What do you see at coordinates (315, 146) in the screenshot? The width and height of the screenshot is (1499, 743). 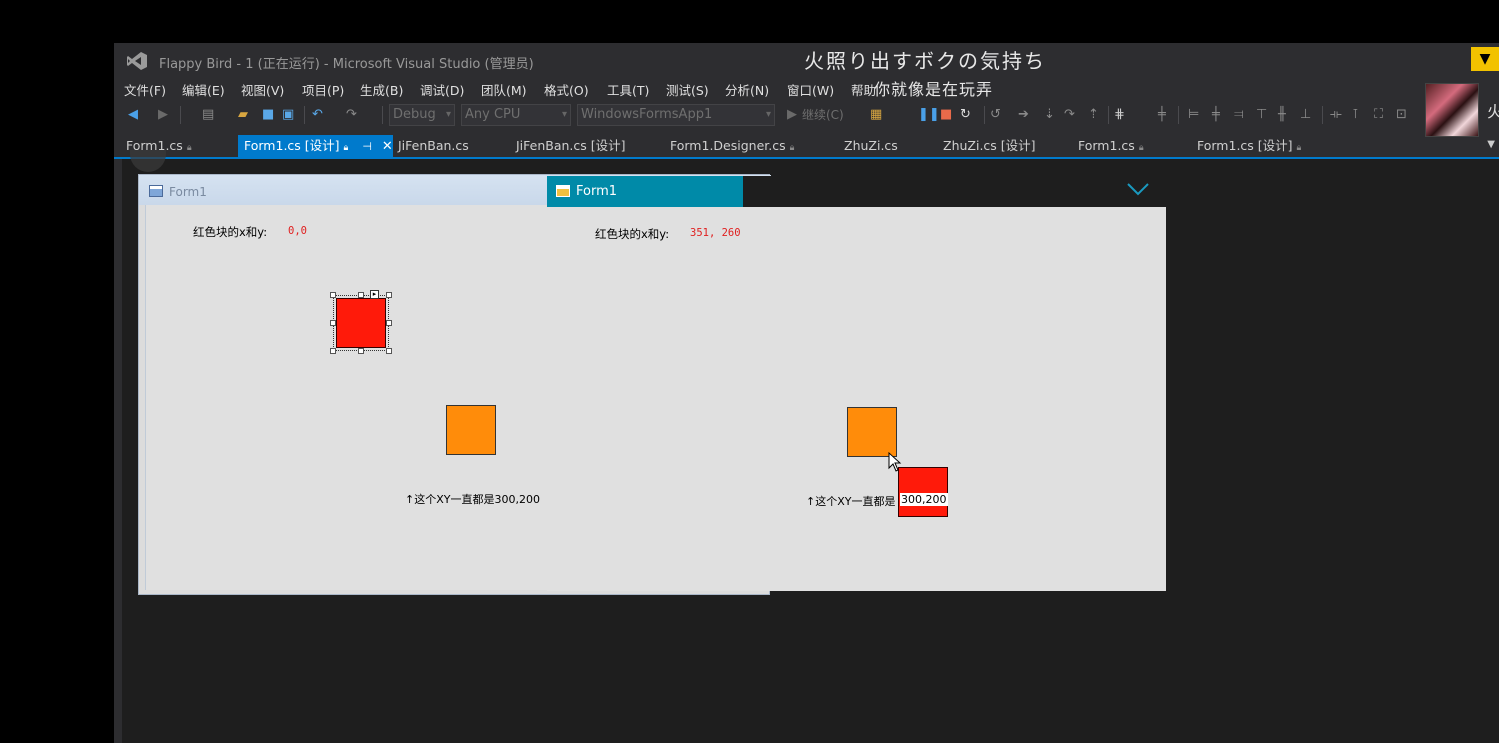 I see `tab-form1-design-active: Form1.cs [设计] 🔒︎ ⊣ ✕` at bounding box center [315, 146].